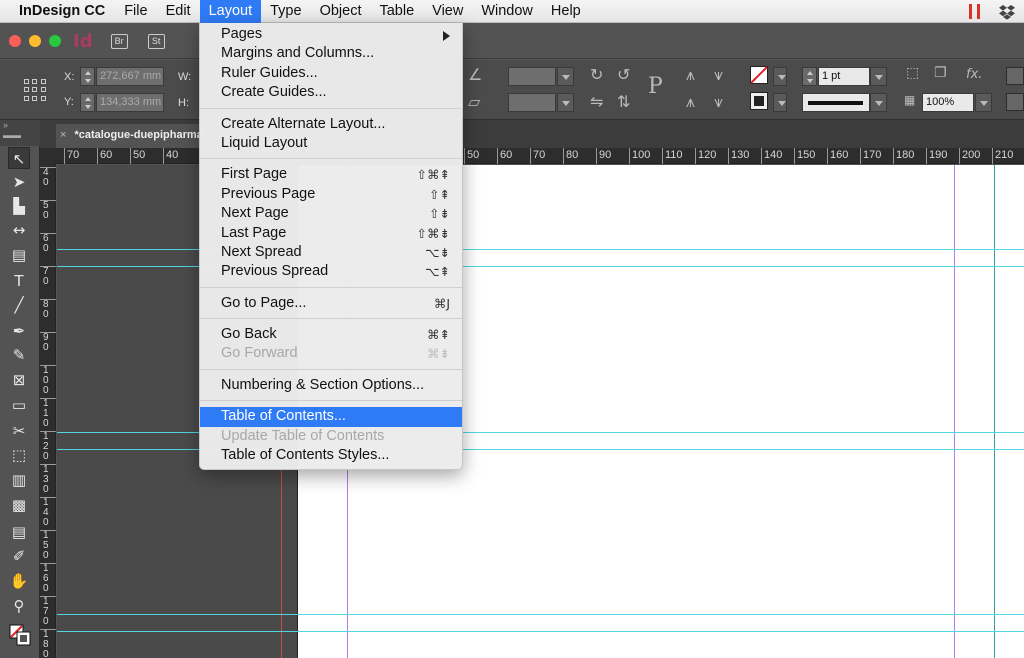 This screenshot has width=1024, height=658. What do you see at coordinates (19, 206) in the screenshot?
I see `page-tool-icon: ▙` at bounding box center [19, 206].